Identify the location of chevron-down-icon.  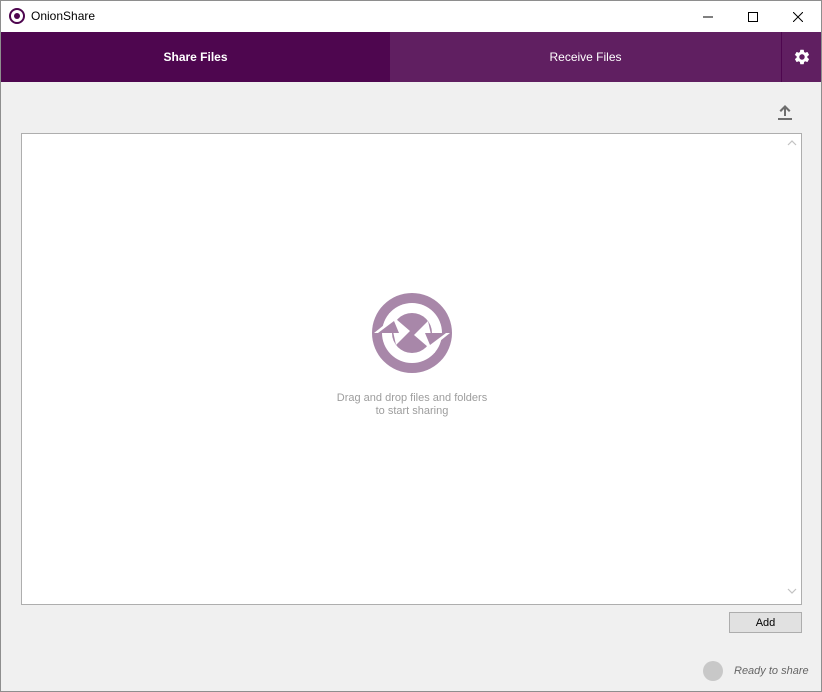
(792, 591).